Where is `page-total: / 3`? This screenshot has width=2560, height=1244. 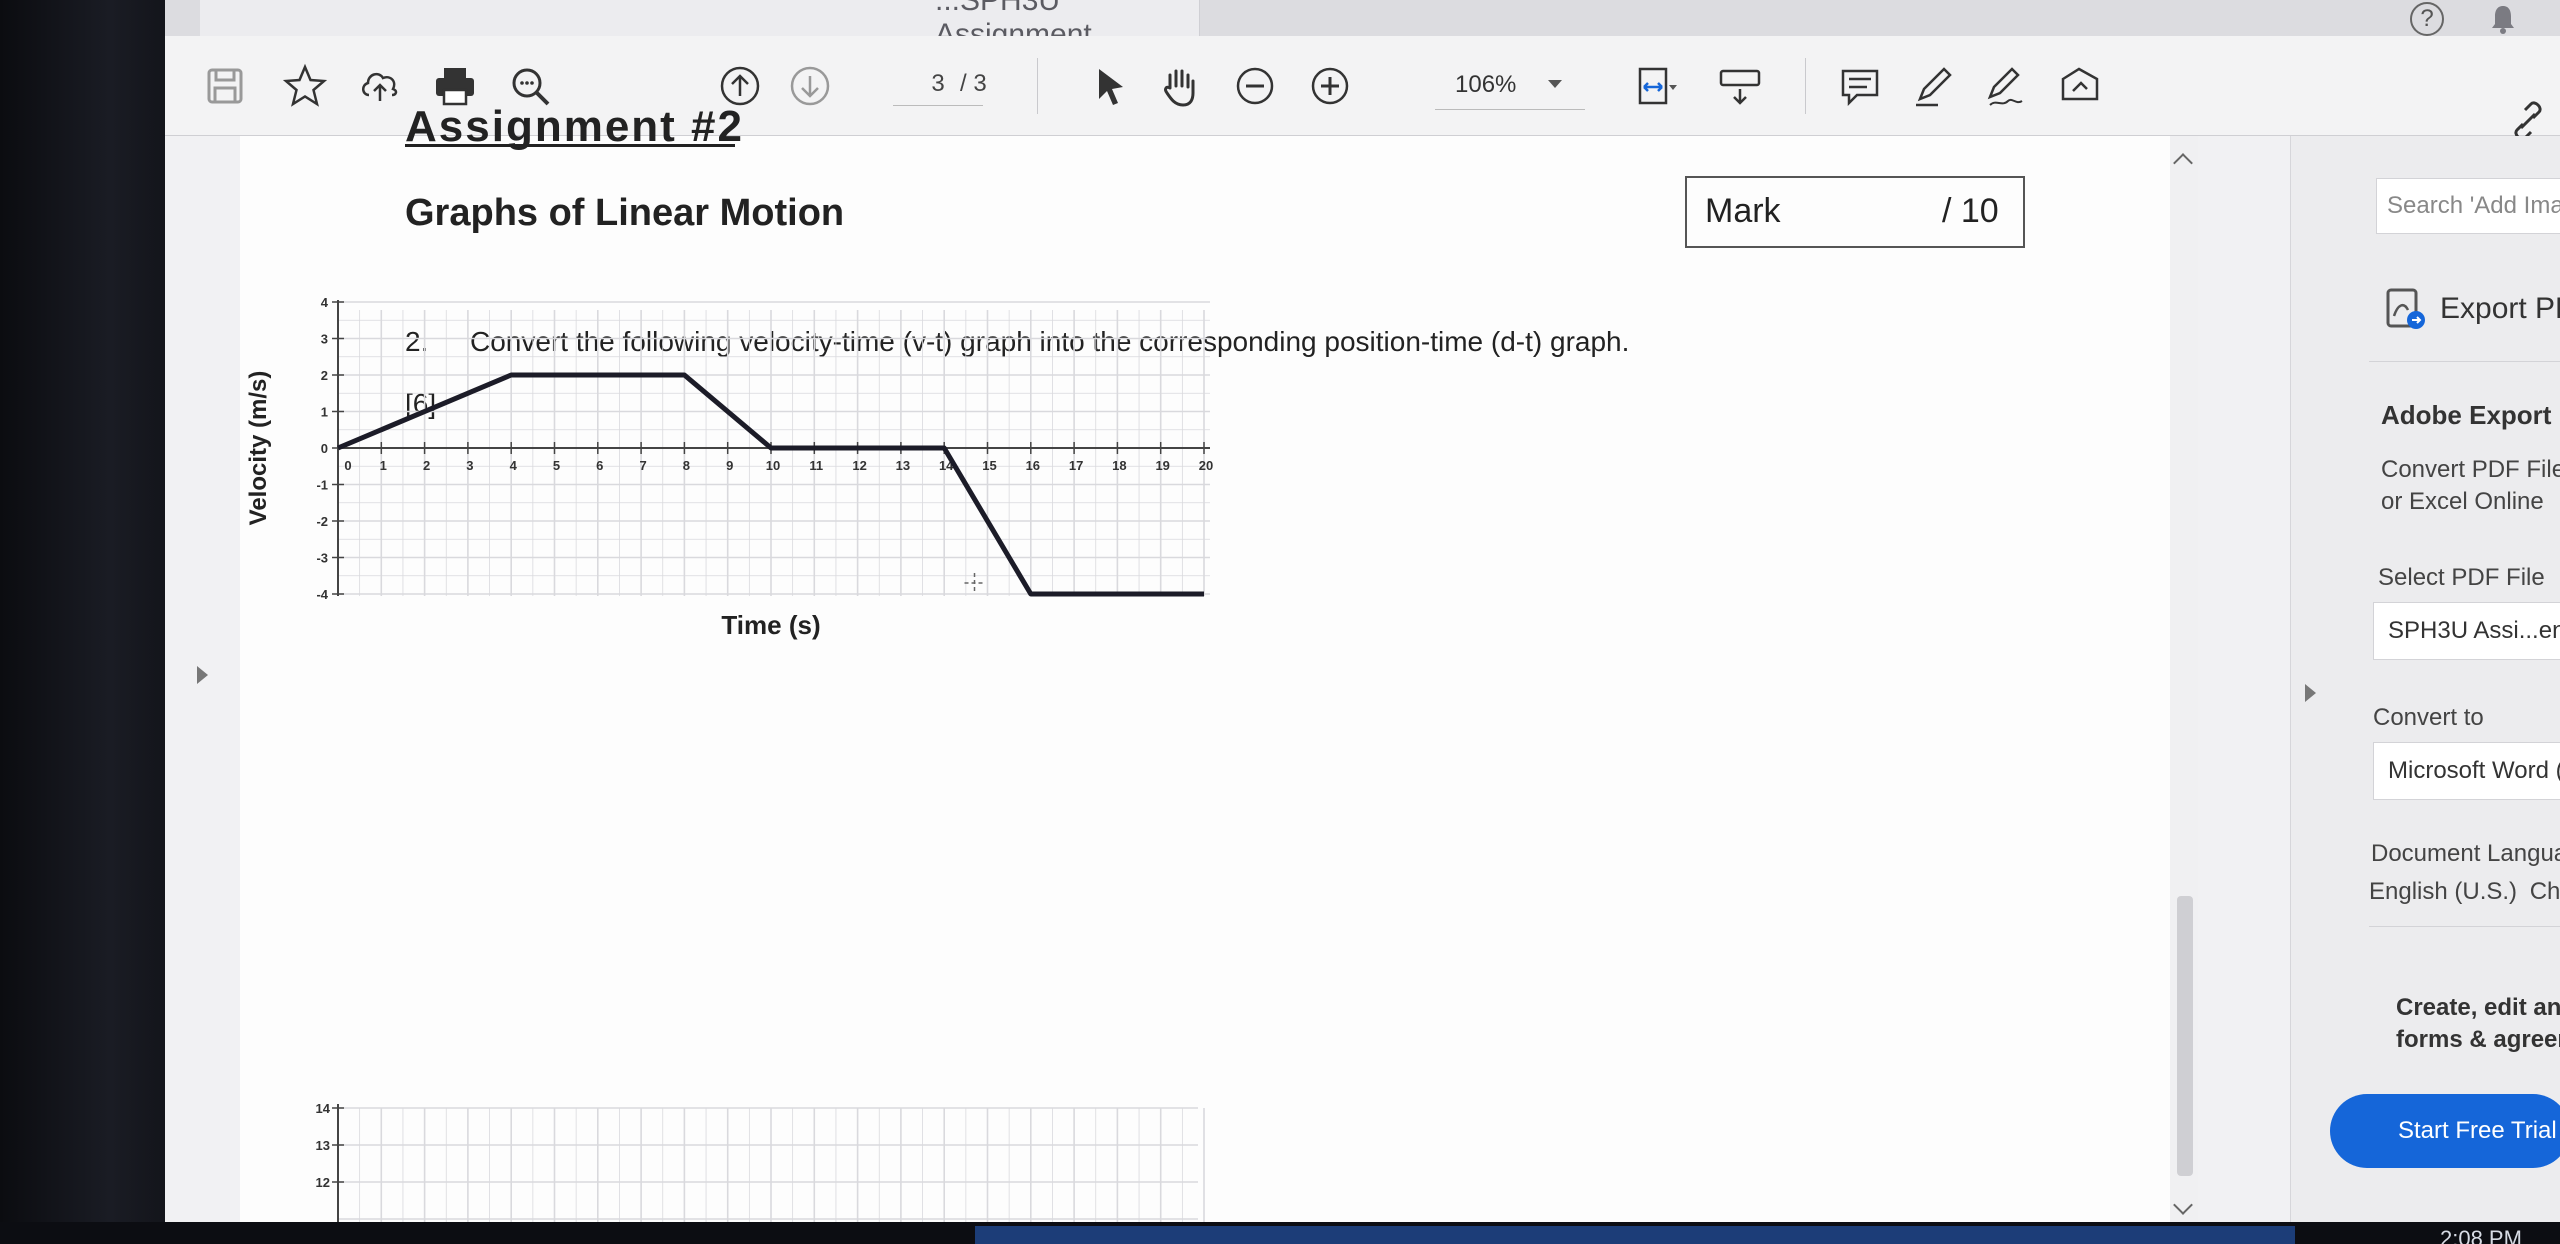 page-total: / 3 is located at coordinates (973, 83).